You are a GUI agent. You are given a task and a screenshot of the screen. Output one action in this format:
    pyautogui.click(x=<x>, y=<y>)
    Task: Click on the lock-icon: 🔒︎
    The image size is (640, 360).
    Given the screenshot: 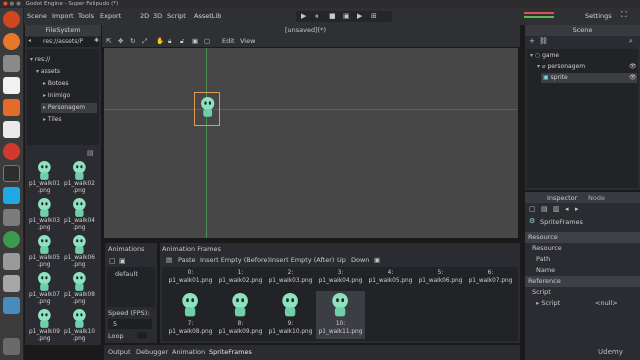 What is the action you would take?
    pyautogui.click(x=169, y=41)
    